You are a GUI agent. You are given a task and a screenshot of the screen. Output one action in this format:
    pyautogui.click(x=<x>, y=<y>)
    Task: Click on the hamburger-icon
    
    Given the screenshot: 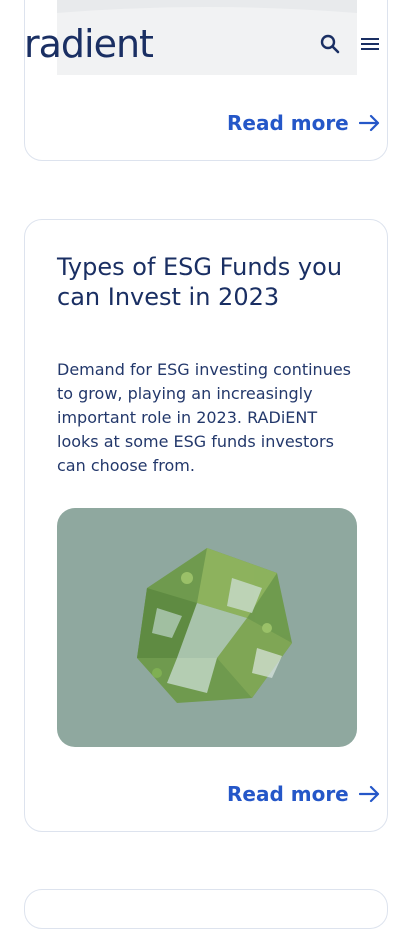 What is the action you would take?
    pyautogui.click(x=370, y=44)
    